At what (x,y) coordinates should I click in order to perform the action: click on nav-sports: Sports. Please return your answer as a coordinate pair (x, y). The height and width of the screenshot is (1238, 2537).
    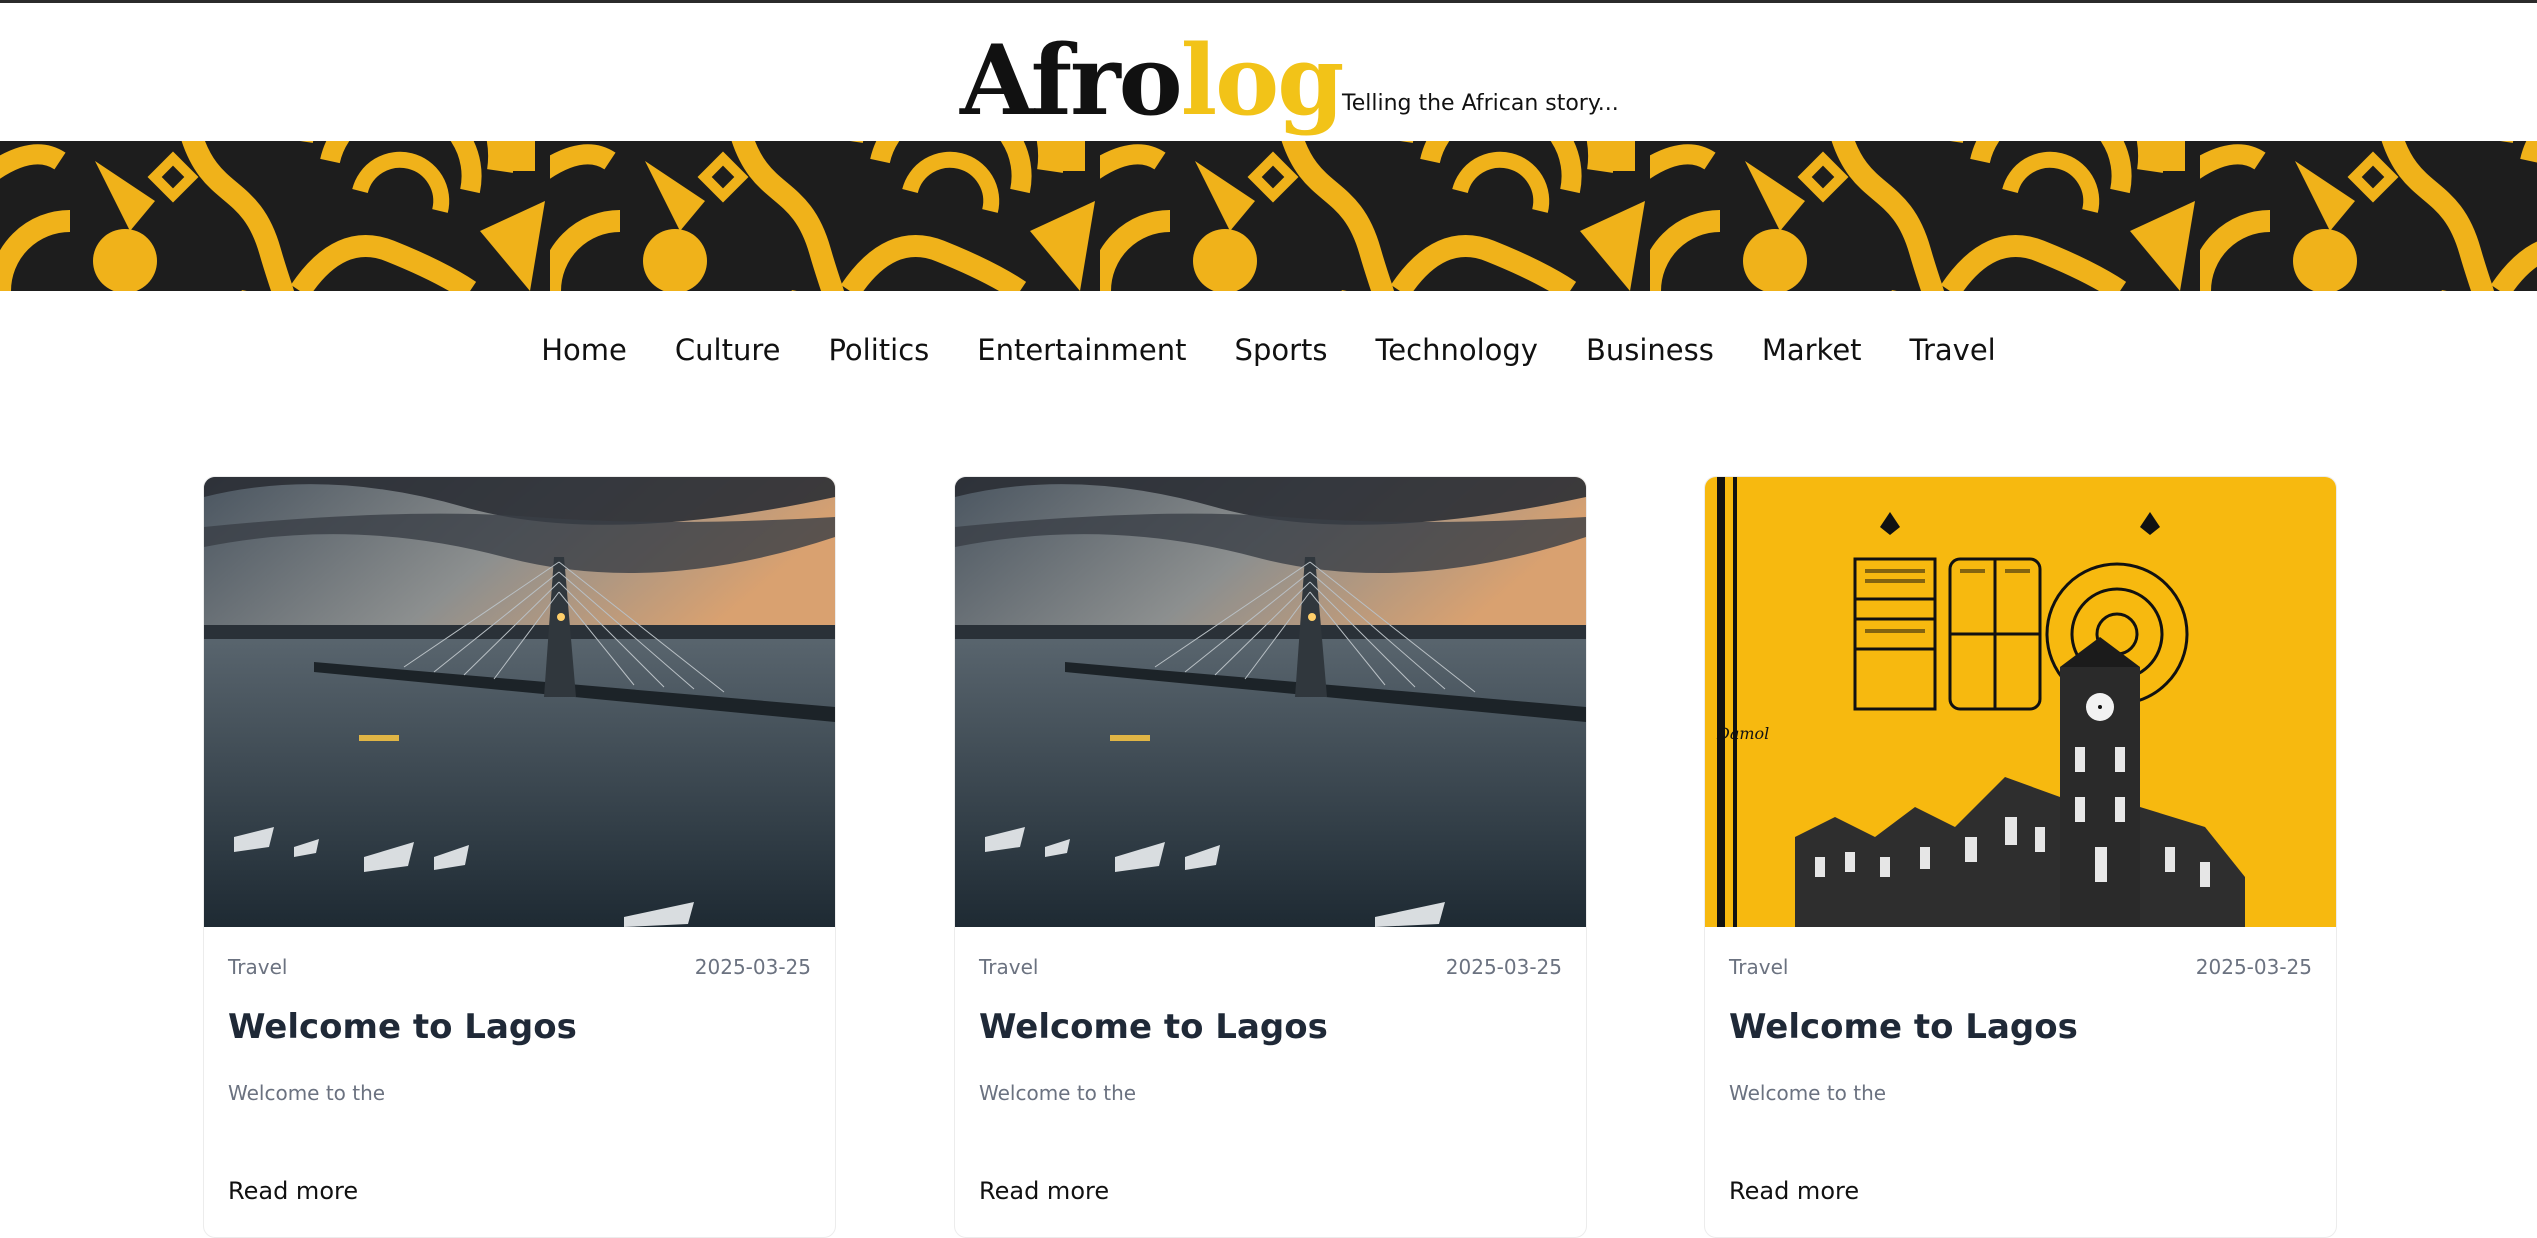
    Looking at the image, I should click on (1281, 350).